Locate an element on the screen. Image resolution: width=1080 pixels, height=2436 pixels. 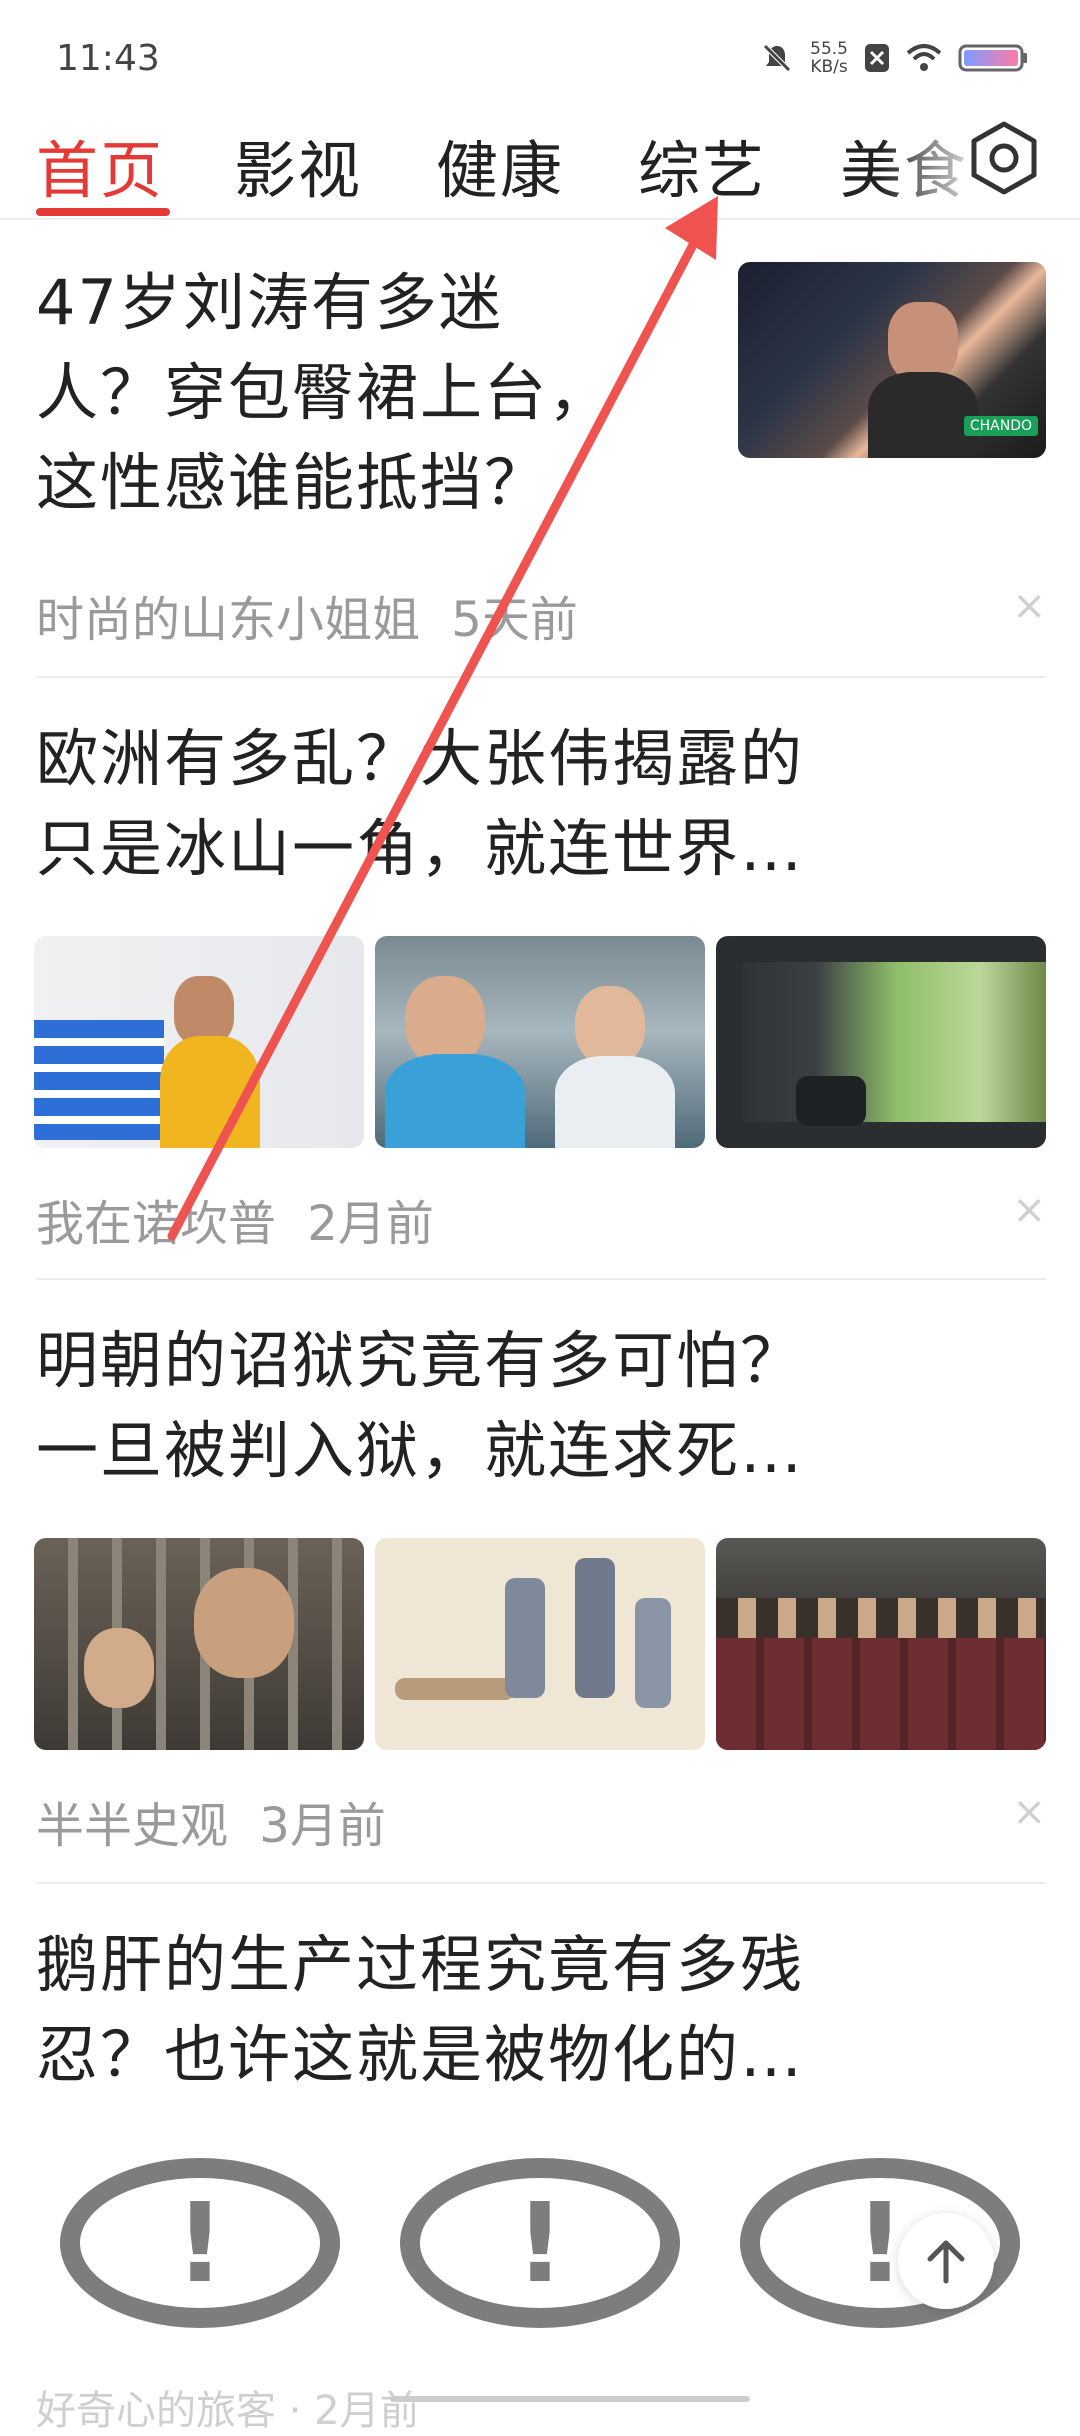
tab-film: 影视 is located at coordinates (298, 165).